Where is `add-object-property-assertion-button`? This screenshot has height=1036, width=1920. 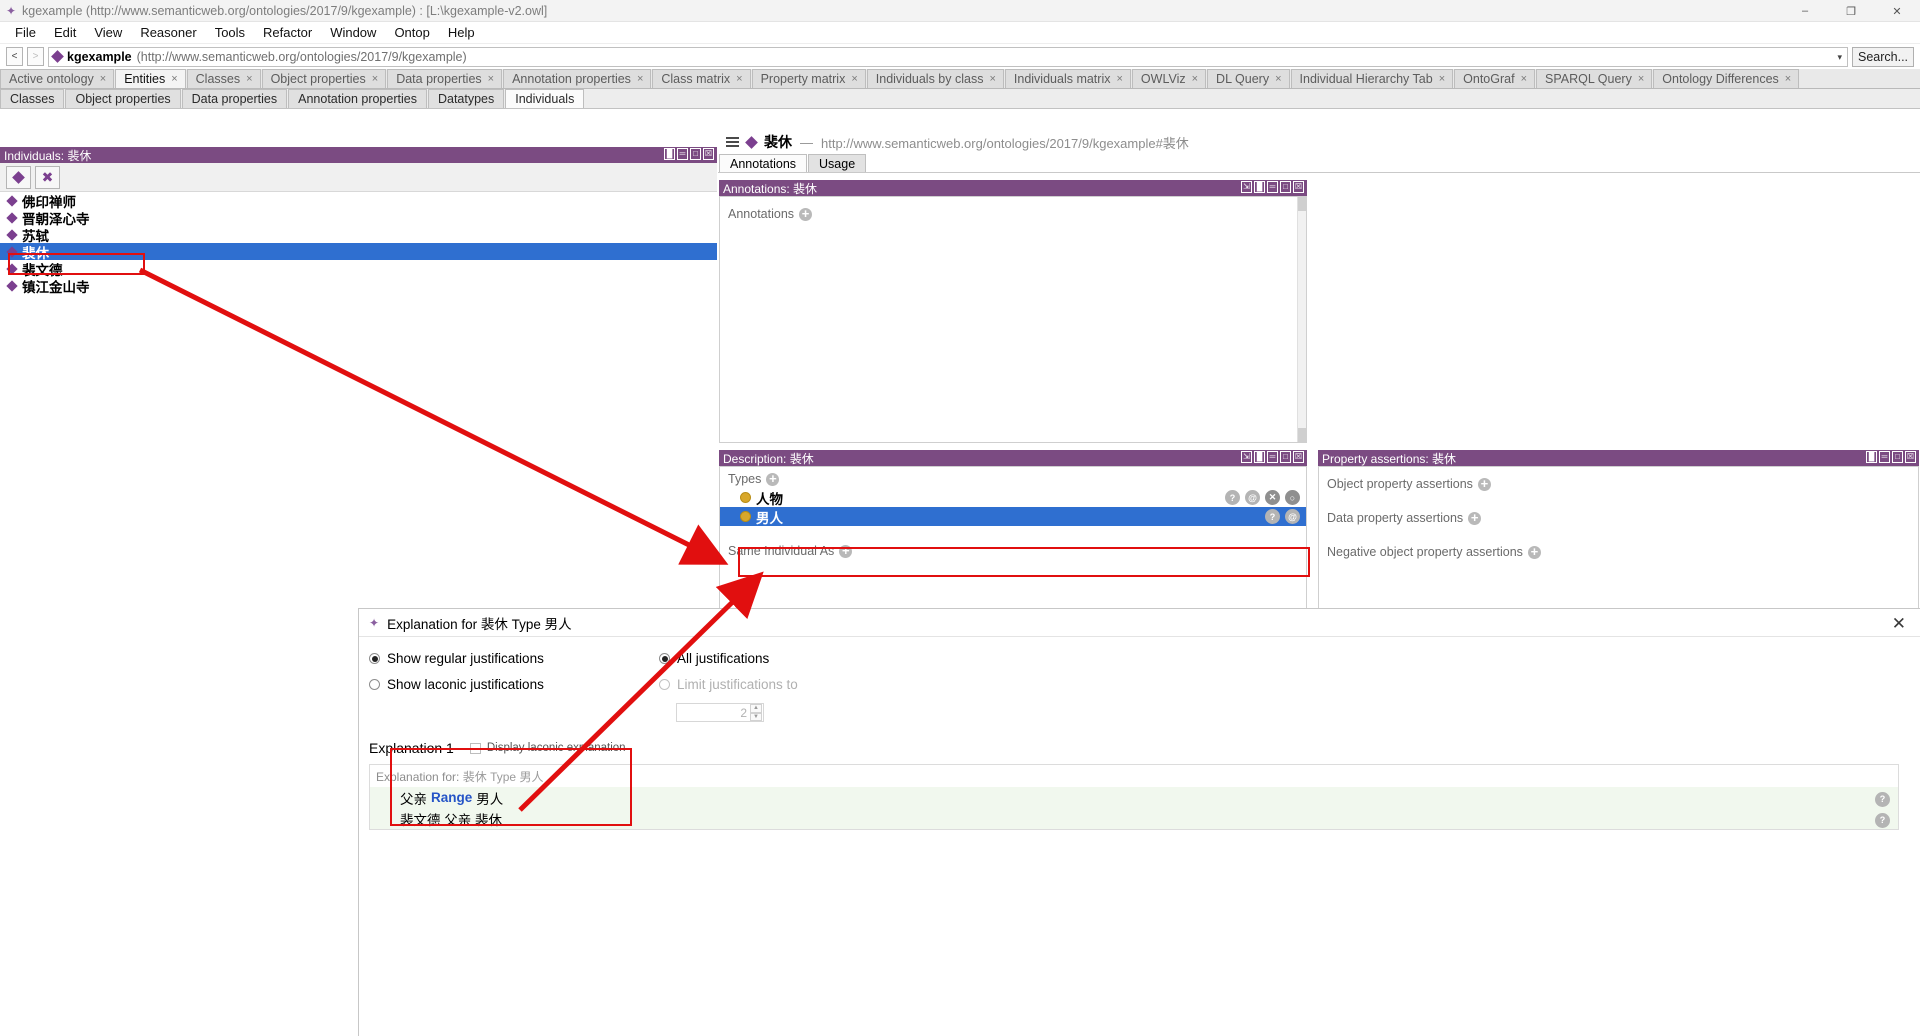 add-object-property-assertion-button is located at coordinates (1484, 484).